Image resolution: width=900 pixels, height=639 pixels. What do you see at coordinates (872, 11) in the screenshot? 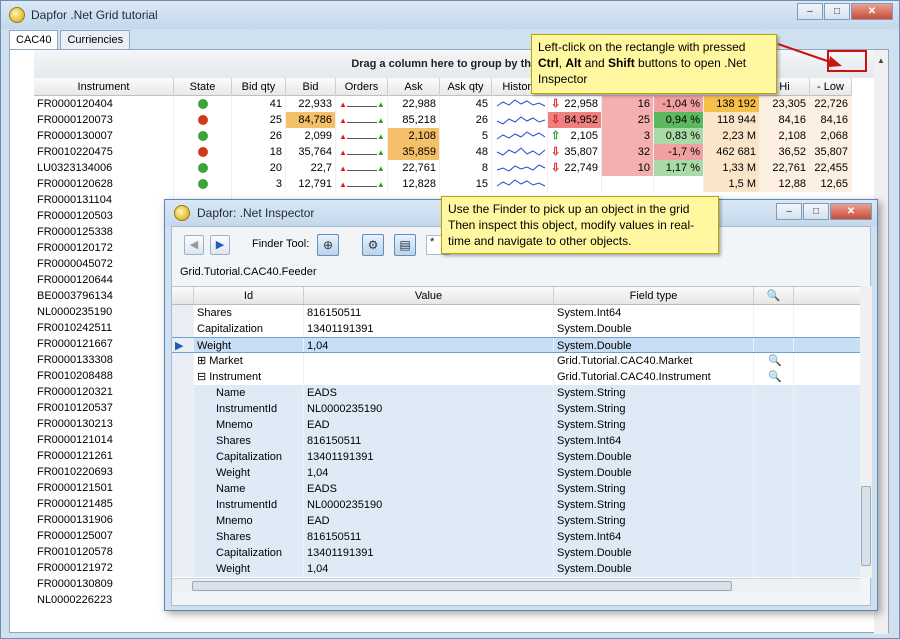
I see `close-button: ✕` at bounding box center [872, 11].